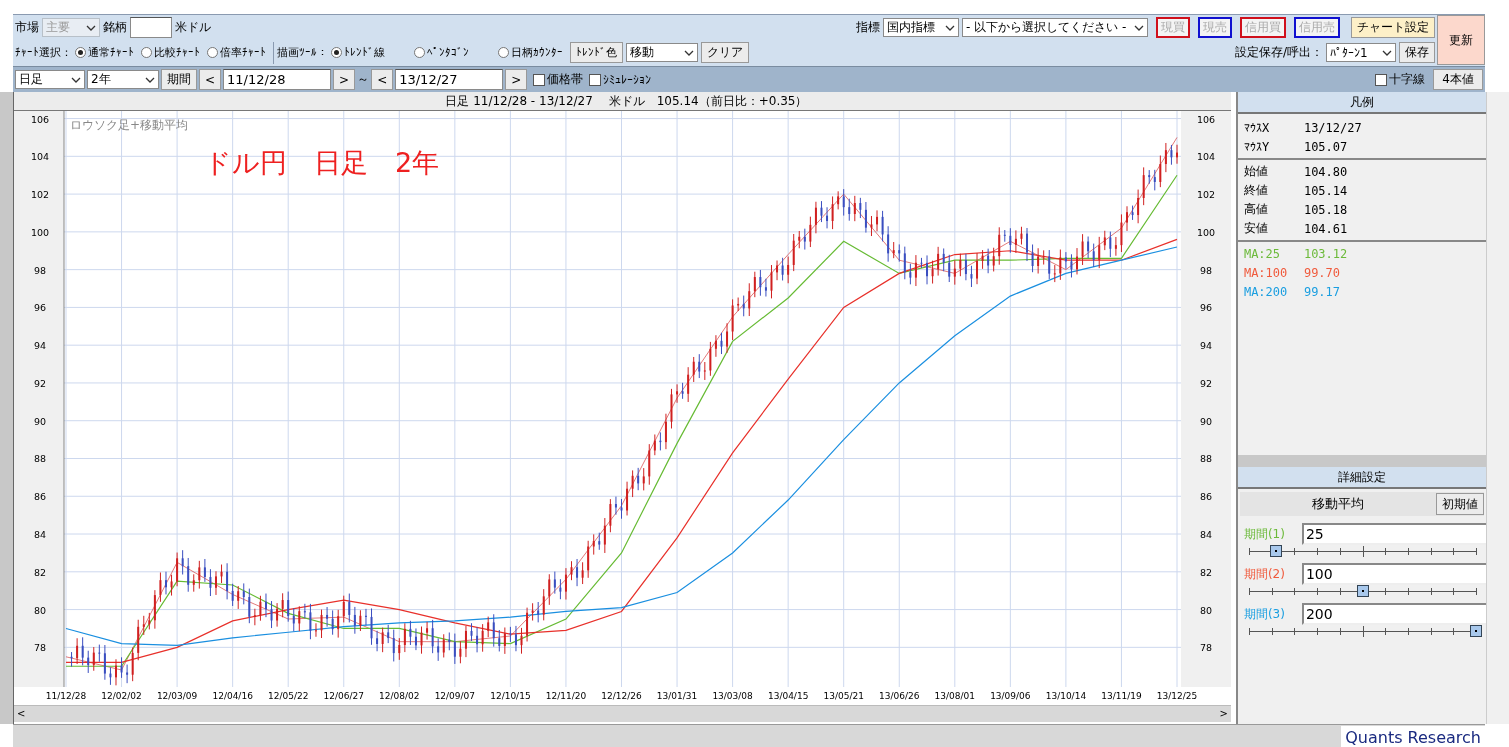 Image resolution: width=1509 pixels, height=747 pixels. I want to click on radio-button: 日柄ｶｳﾝﾀｰ, so click(530, 52).